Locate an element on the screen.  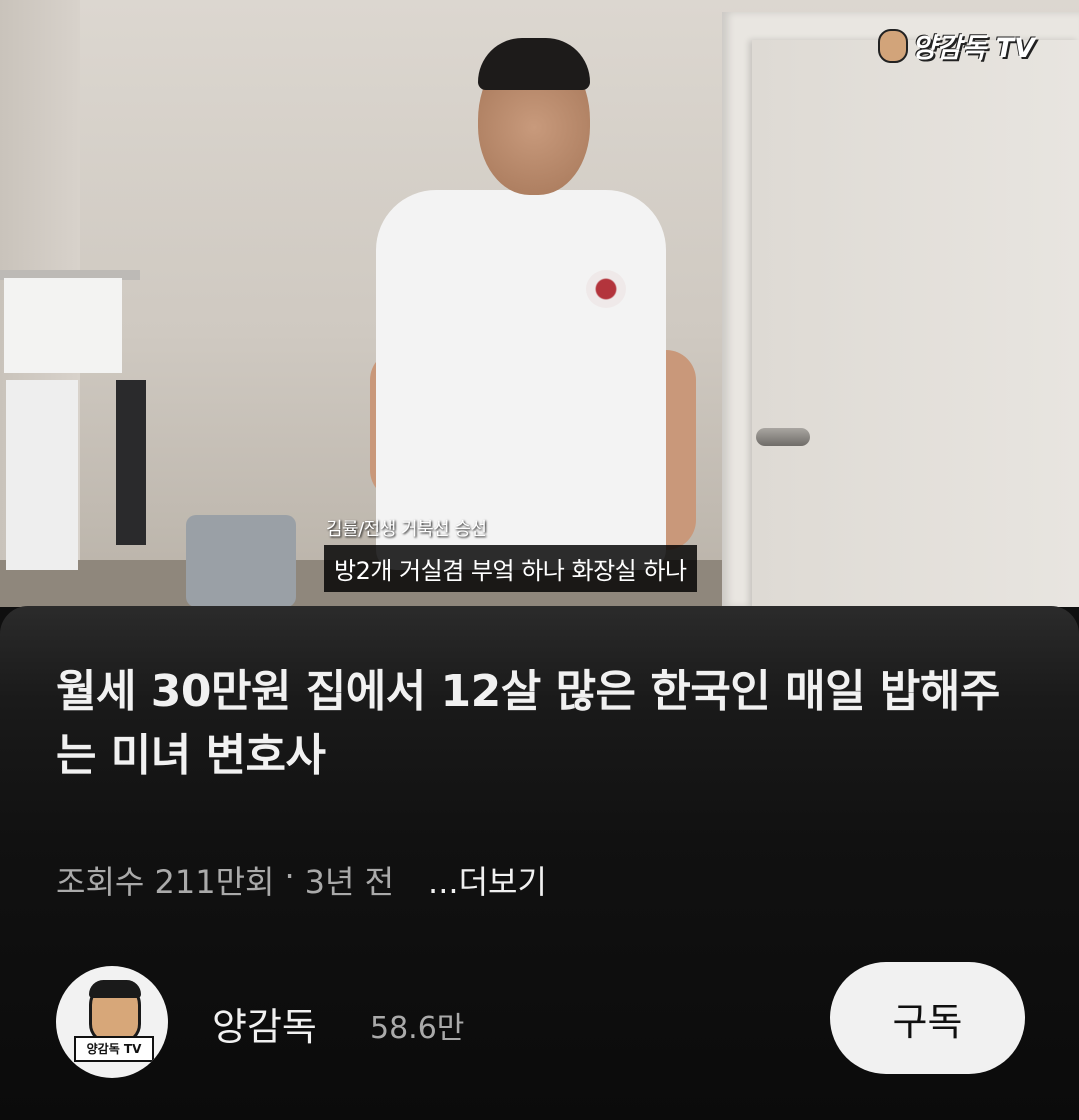
subscribe-button: 구독 is located at coordinates (927, 1018).